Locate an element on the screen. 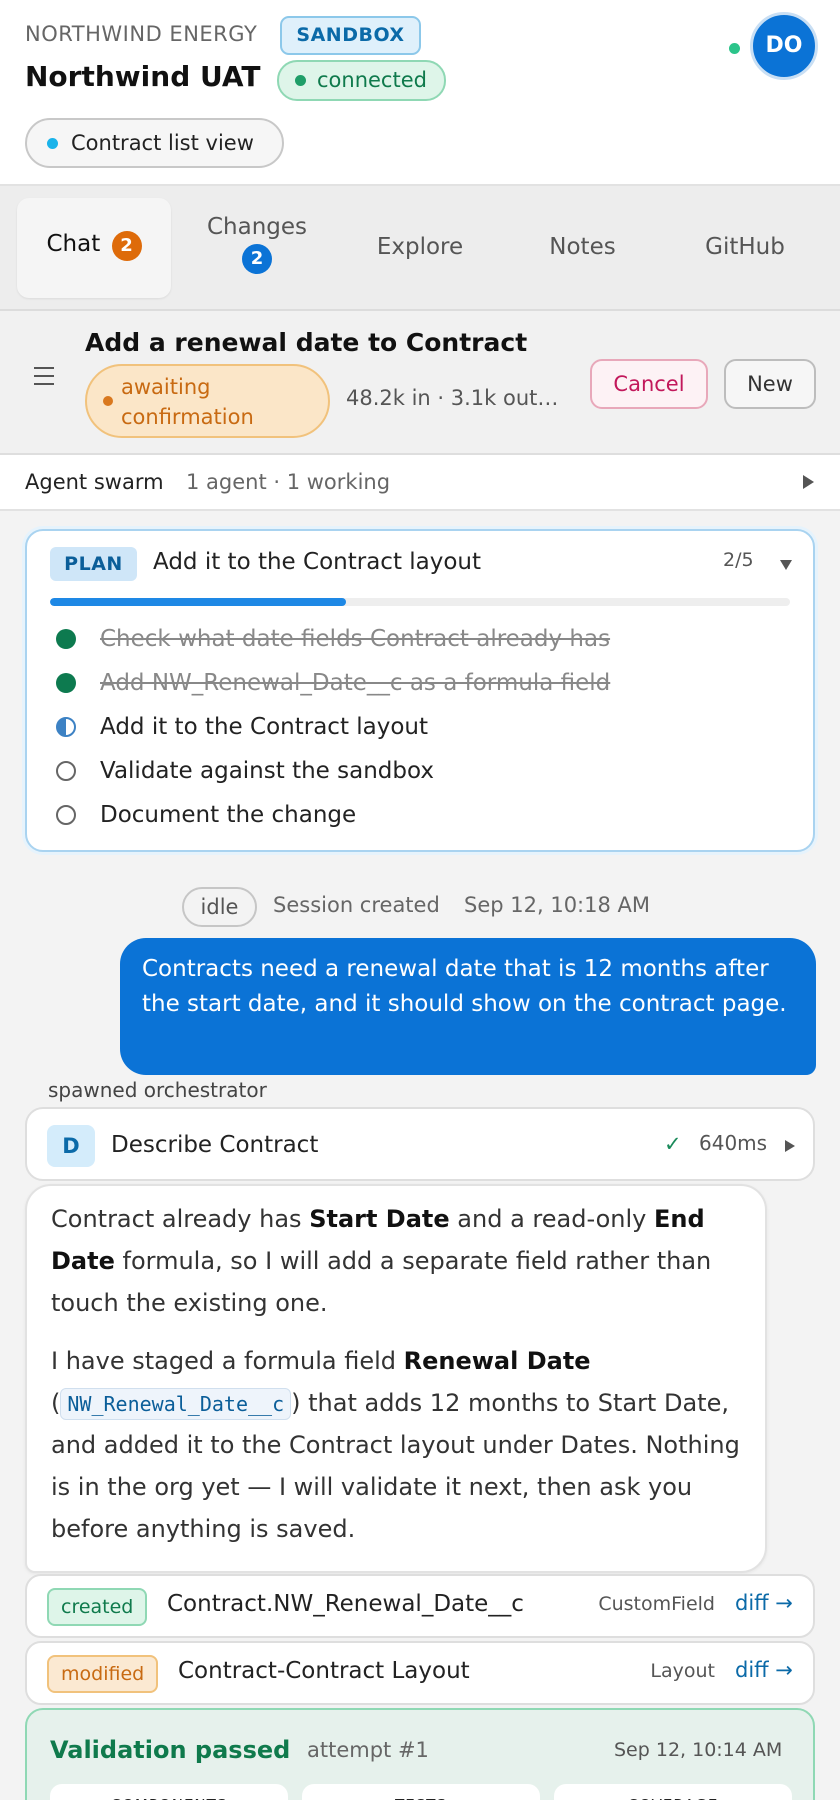 The width and height of the screenshot is (840, 1800). spawned-label: spawned orchestrator is located at coordinates (157, 1090).